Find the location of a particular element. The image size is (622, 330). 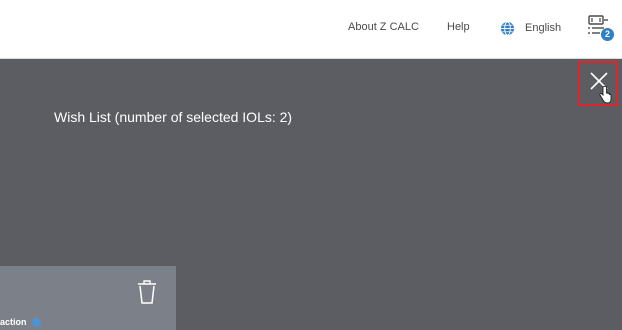

wish-list-count-badge: 2 is located at coordinates (607, 34).